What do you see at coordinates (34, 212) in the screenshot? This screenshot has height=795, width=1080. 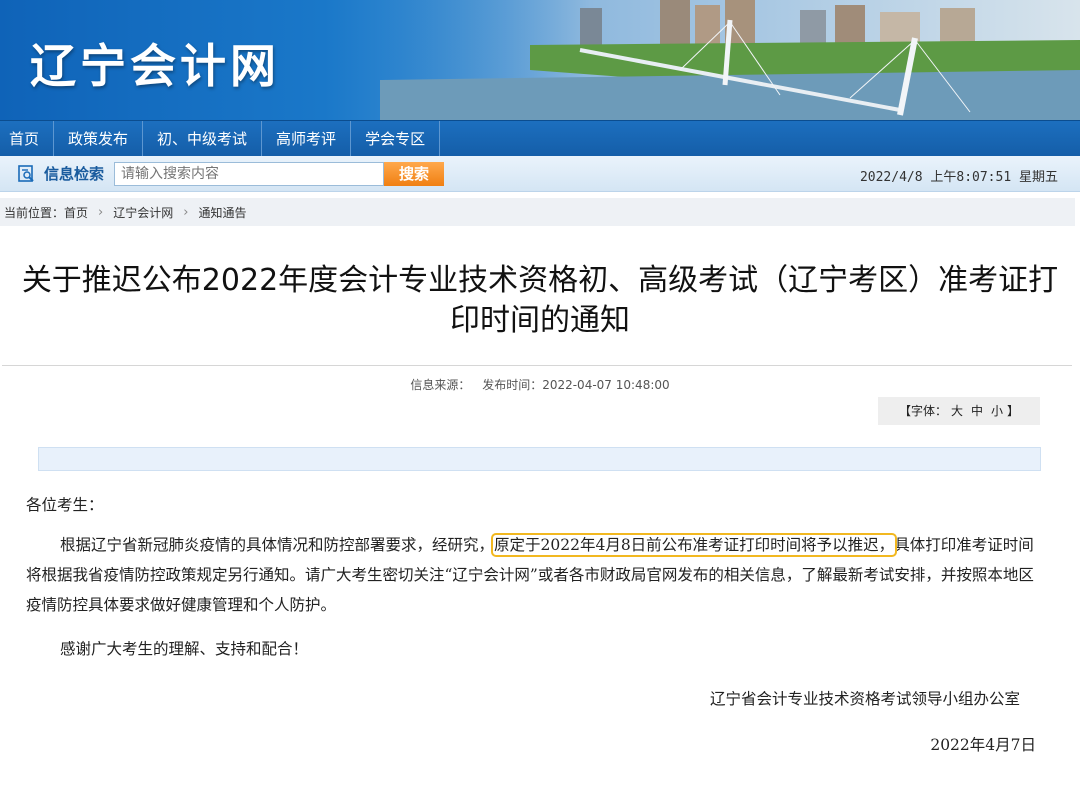 I see `breadcrumb-prefix: 当前位置：` at bounding box center [34, 212].